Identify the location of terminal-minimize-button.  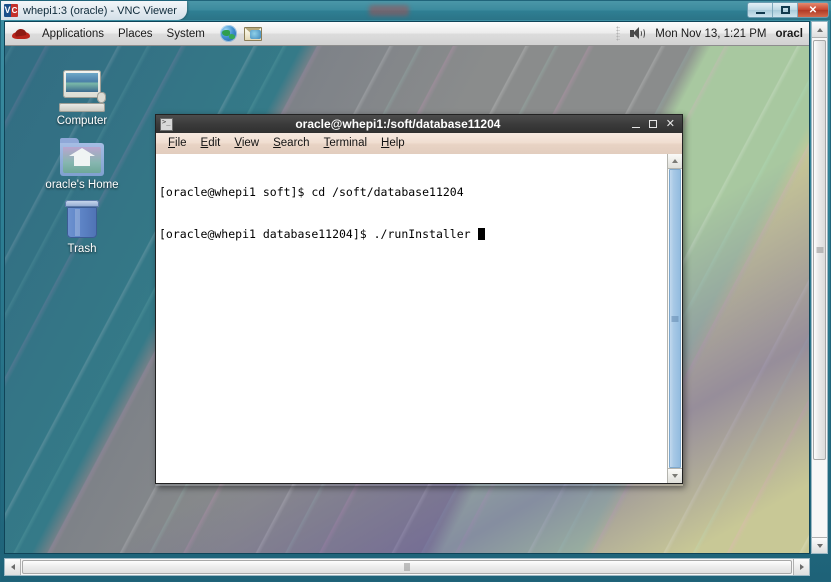
(635, 124).